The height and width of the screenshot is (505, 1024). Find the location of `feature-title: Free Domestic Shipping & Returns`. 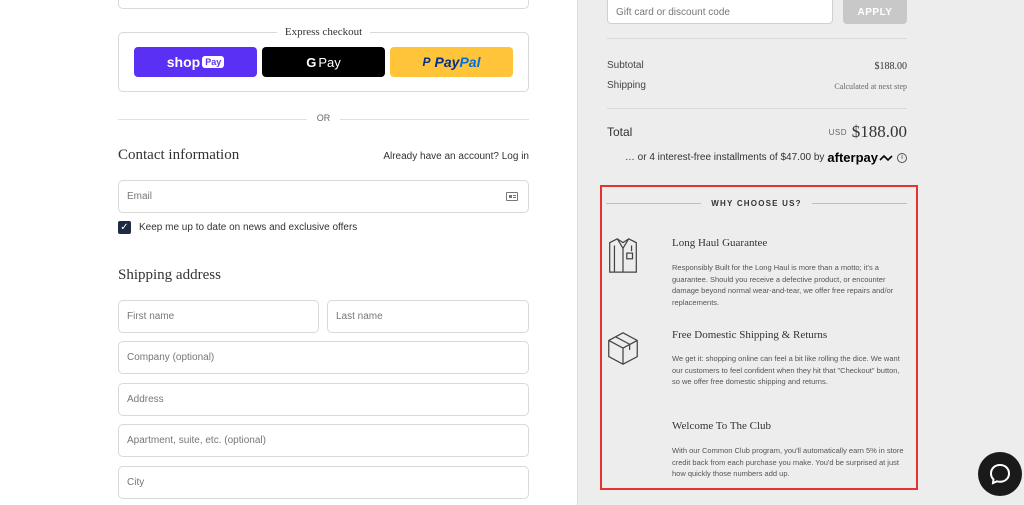

feature-title: Free Domestic Shipping & Returns is located at coordinates (750, 335).